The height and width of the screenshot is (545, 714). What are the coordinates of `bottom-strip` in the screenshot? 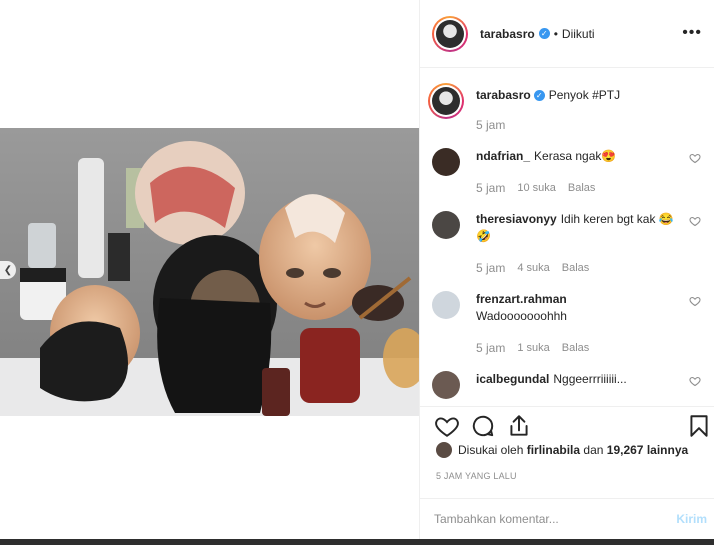 It's located at (357, 542).